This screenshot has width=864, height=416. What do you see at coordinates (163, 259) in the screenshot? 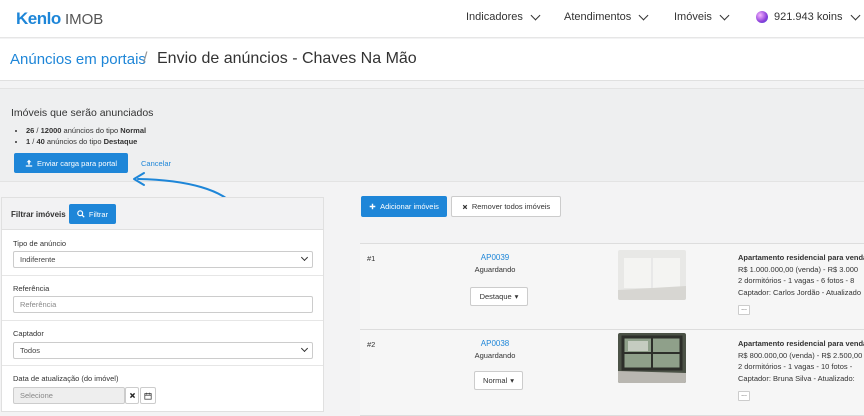
I see `tipo-select: Indiferente` at bounding box center [163, 259].